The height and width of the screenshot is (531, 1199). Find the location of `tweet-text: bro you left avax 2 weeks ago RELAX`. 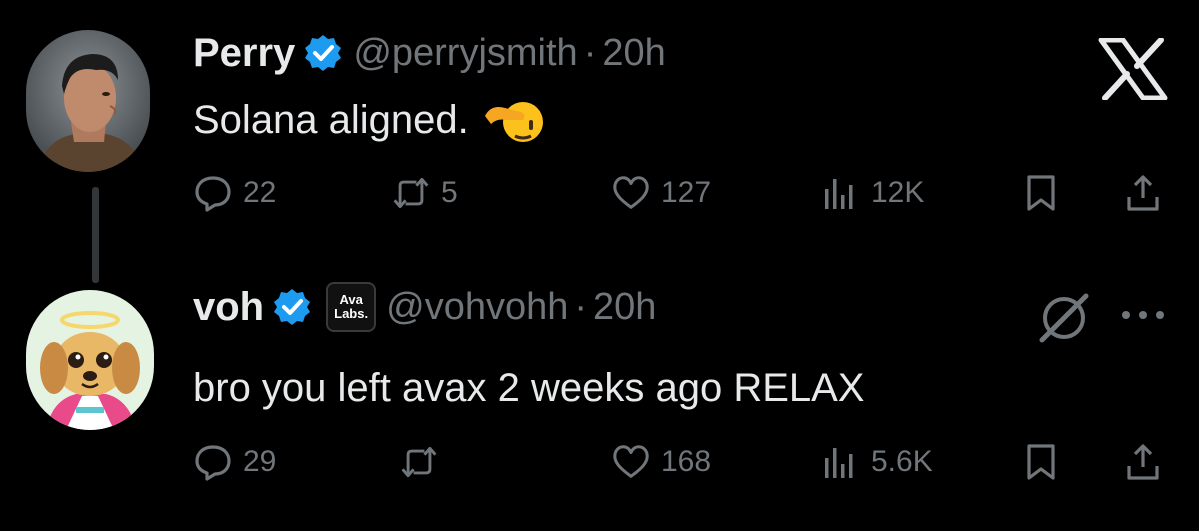

tweet-text: bro you left avax 2 weeks ago RELAX is located at coordinates (528, 388).